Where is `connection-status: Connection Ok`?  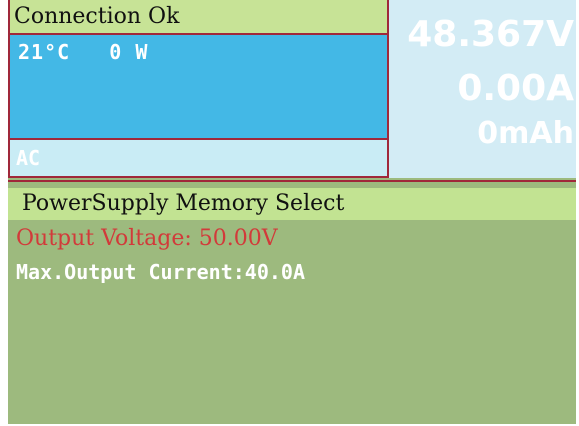
connection-status: Connection Ok is located at coordinates (198, 17).